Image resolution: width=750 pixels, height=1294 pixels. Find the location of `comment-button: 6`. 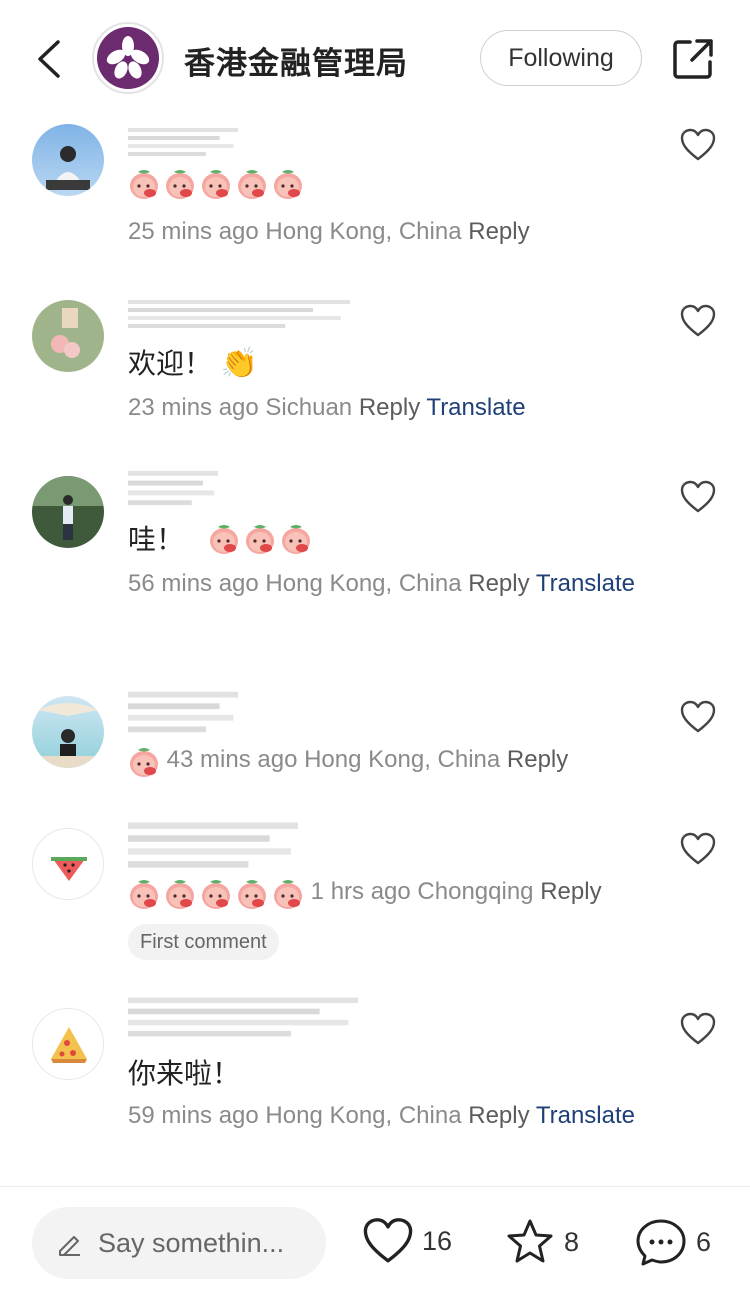

comment-button: 6 is located at coordinates (672, 1242).